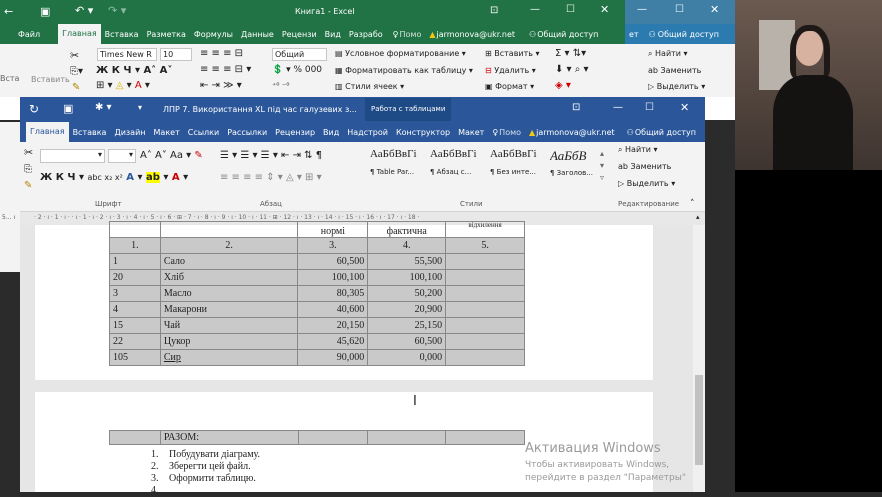  Describe the element at coordinates (203, 132) in the screenshot. I see `tab-references: Ссылки` at that location.